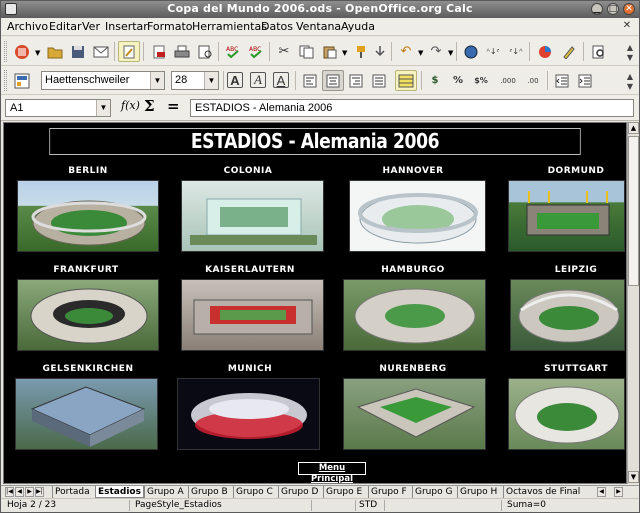  Describe the element at coordinates (406, 80) in the screenshot. I see `merge-cells-icon` at that location.